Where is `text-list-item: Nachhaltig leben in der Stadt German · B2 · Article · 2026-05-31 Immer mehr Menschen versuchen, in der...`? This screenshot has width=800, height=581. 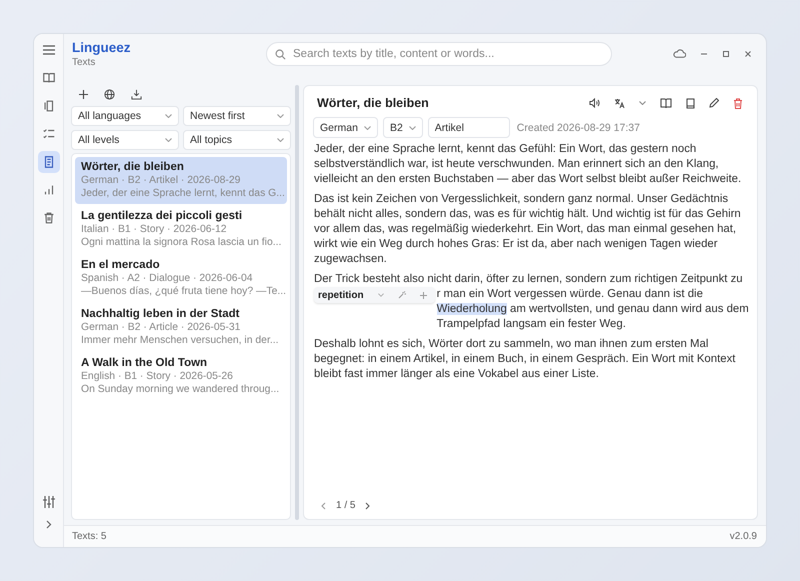
text-list-item: Nachhaltig leben in der Stadt German · B2 · Article · 2026-05-31 Immer mehr Menschen versuchen, in der... is located at coordinates (181, 327).